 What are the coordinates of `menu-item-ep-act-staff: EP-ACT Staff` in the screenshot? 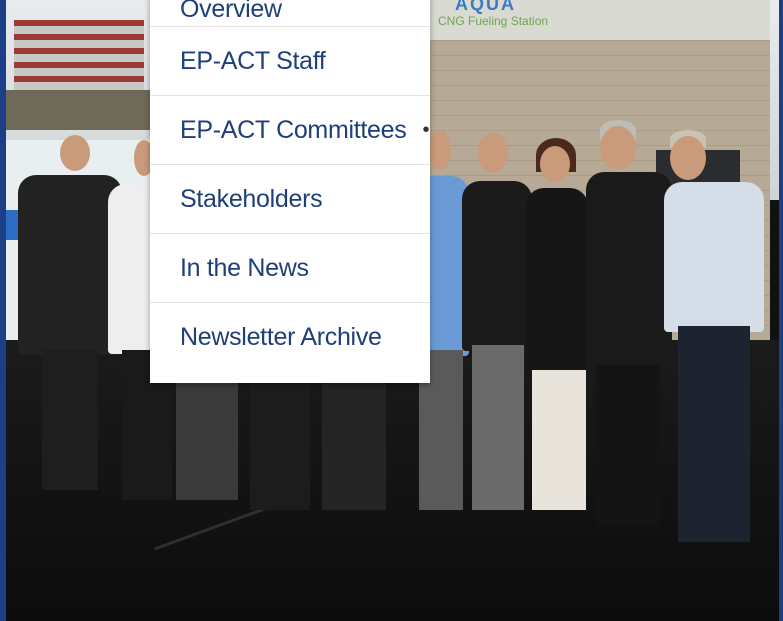 It's located at (290, 60).